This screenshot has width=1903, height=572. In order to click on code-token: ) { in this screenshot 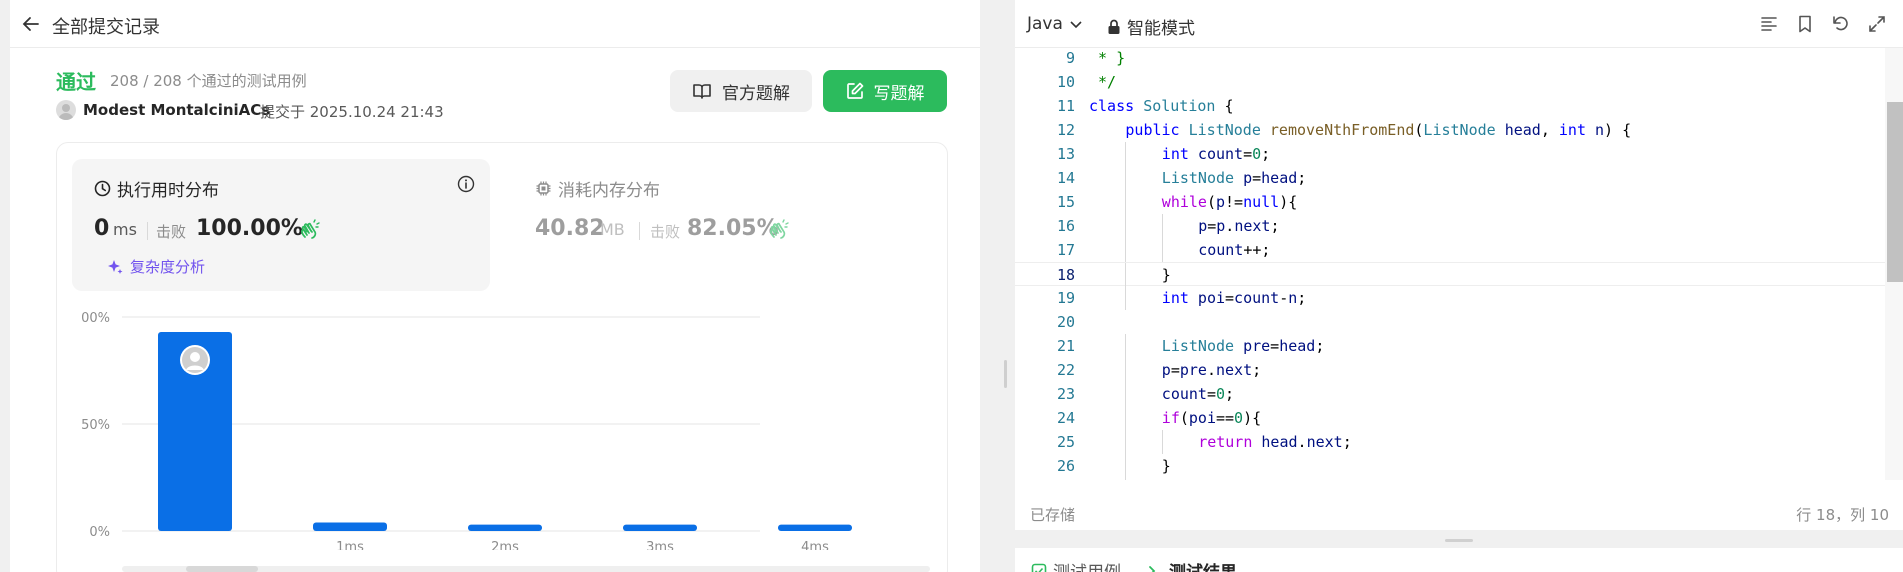, I will do `click(1618, 130)`.